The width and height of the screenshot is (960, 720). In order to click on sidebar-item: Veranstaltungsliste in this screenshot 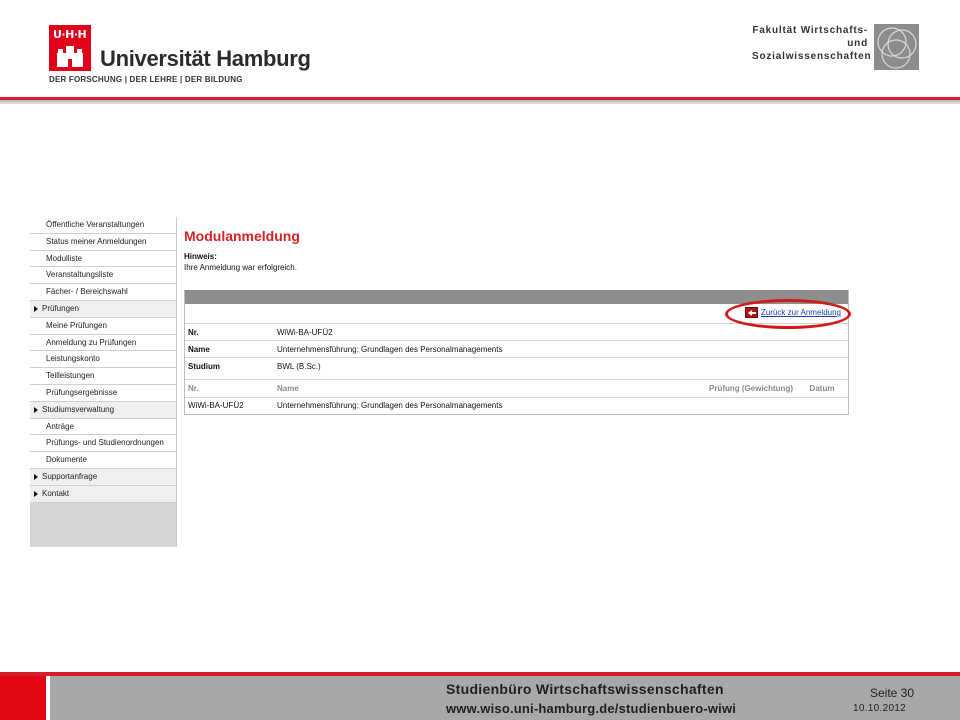, I will do `click(103, 276)`.